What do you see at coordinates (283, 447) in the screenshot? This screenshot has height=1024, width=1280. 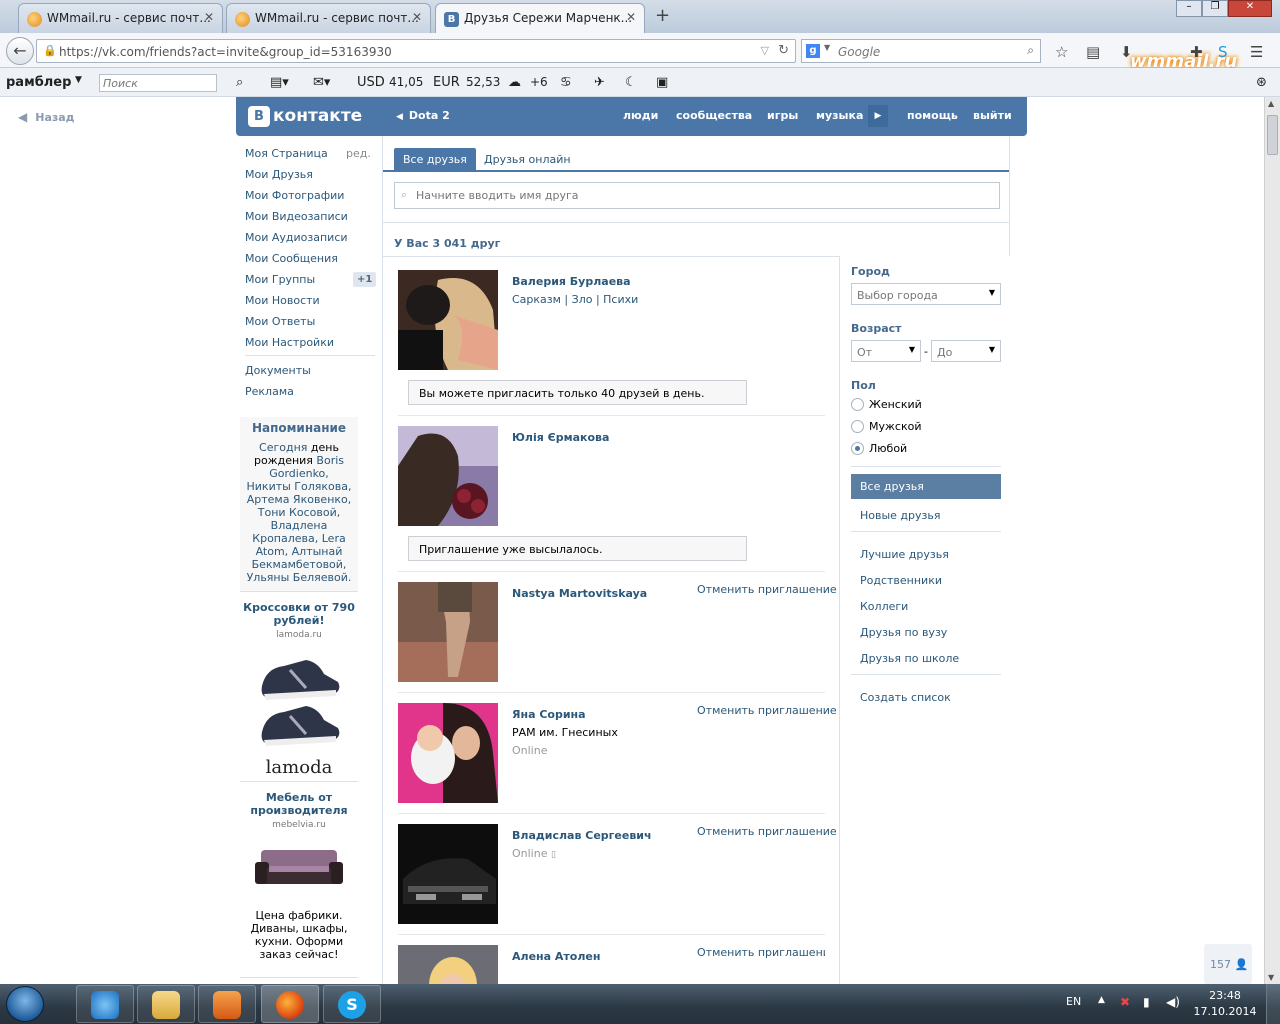 I see `reminder-today-link: Сегодня` at bounding box center [283, 447].